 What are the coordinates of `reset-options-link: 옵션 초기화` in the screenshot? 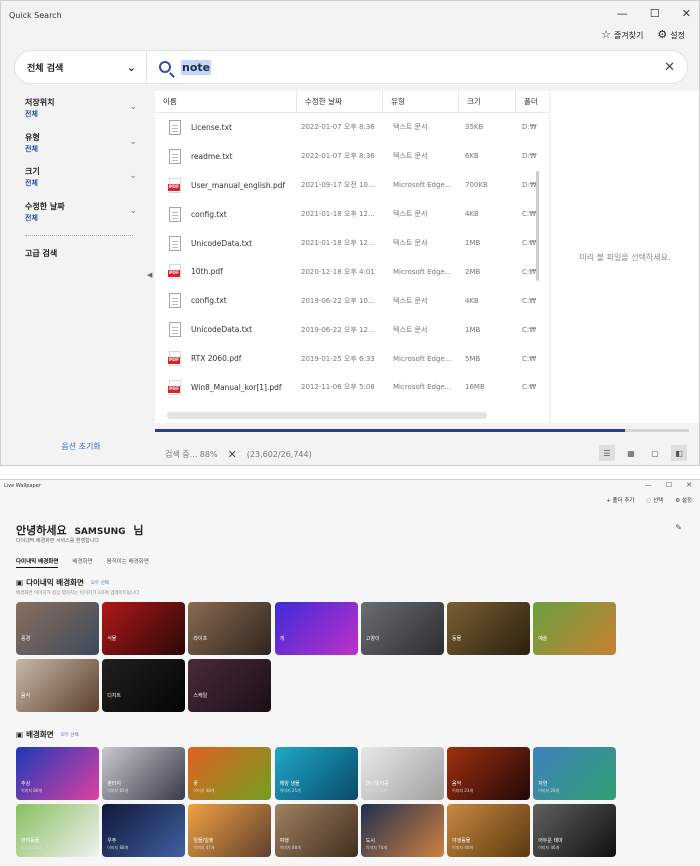 It's located at (81, 446).